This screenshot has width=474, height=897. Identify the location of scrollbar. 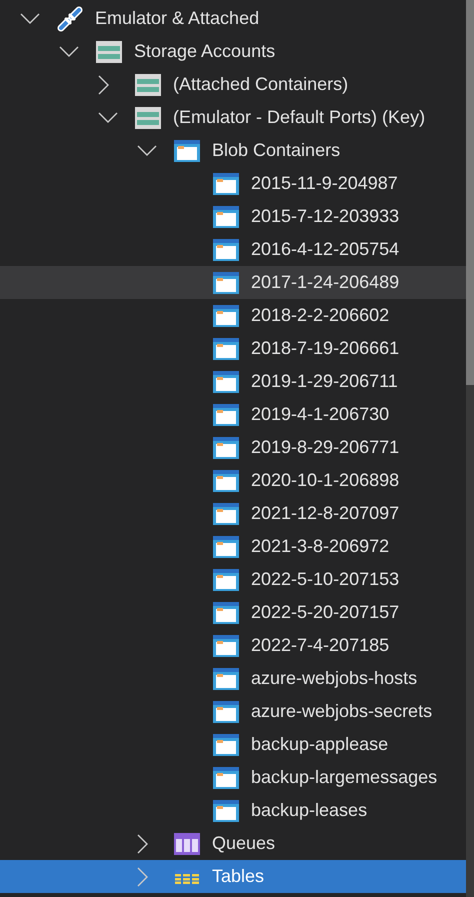
(470, 448).